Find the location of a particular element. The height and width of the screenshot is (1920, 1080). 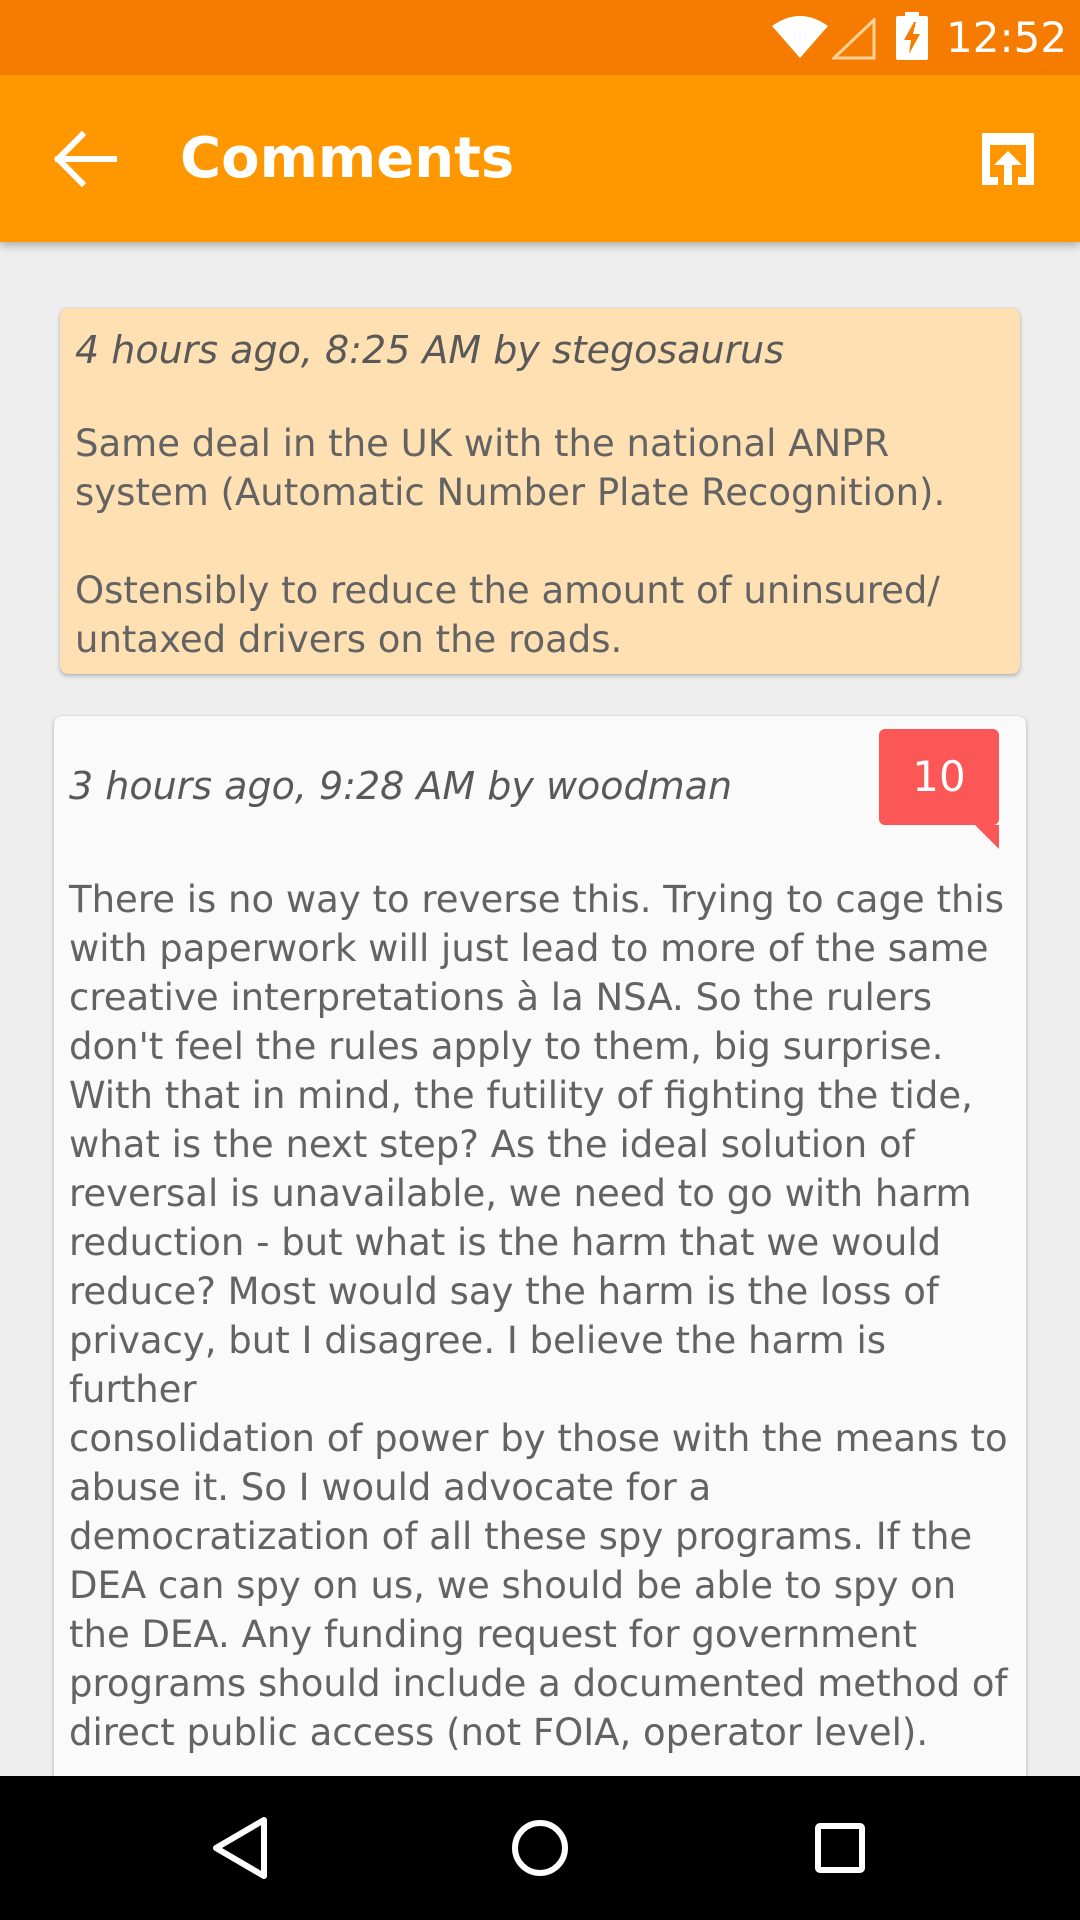

comment-meta: 4 hours ago, 8:25 AM by stegosaurus is located at coordinates (430, 350).